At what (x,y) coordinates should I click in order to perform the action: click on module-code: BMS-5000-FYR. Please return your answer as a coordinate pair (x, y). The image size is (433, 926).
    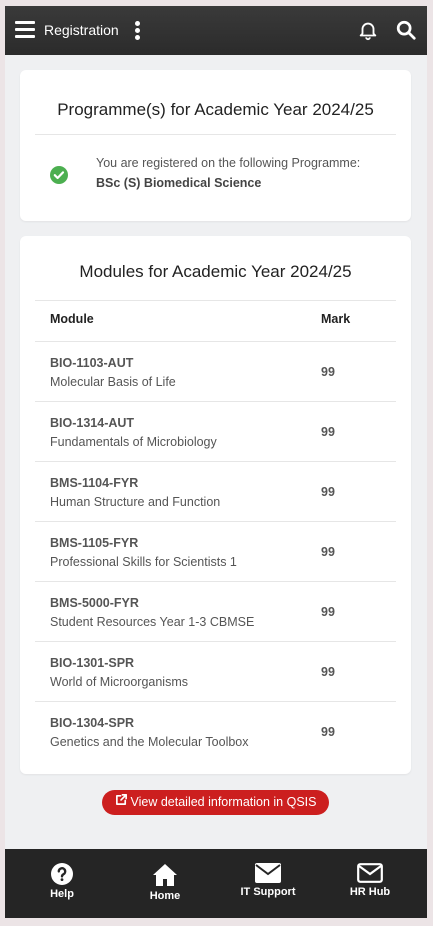
    Looking at the image, I should click on (94, 603).